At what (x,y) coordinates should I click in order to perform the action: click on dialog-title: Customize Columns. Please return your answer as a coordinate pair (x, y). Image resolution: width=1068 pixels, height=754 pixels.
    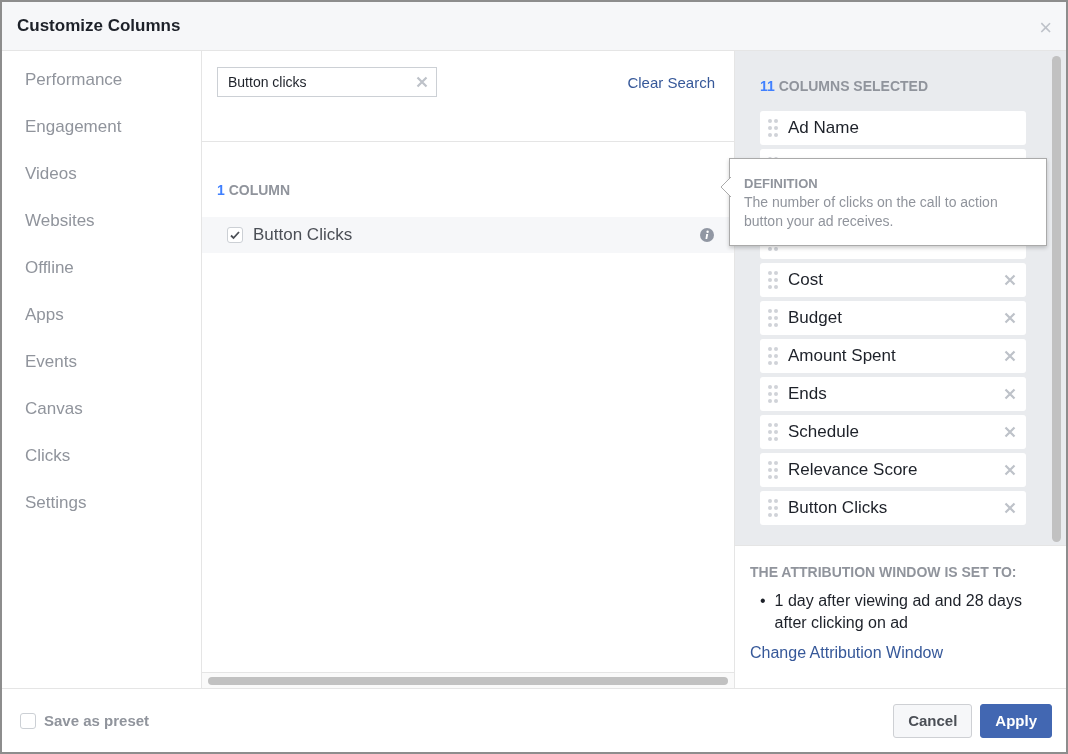
    Looking at the image, I should click on (99, 26).